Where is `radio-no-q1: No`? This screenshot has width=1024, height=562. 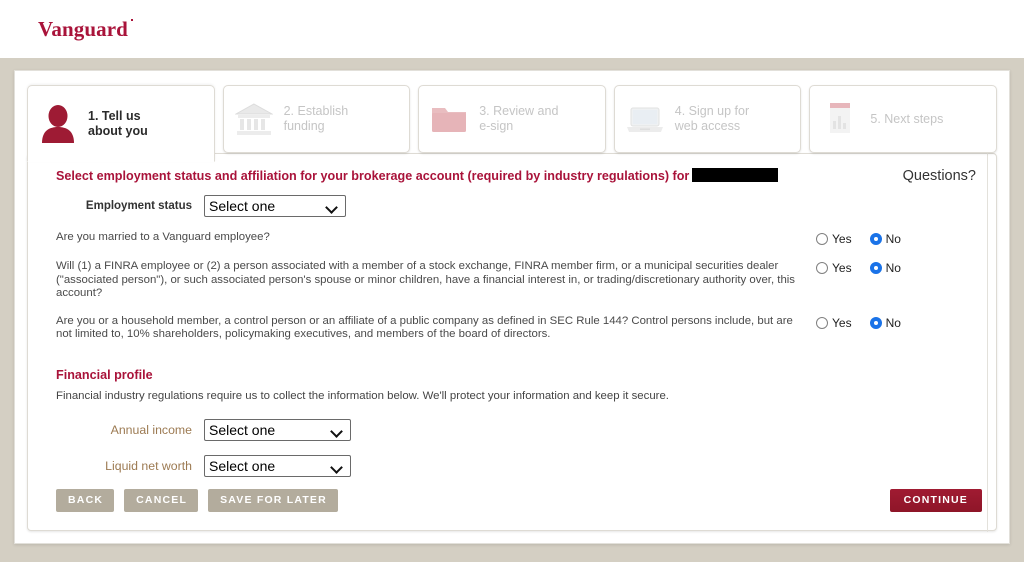 radio-no-q1: No is located at coordinates (885, 239).